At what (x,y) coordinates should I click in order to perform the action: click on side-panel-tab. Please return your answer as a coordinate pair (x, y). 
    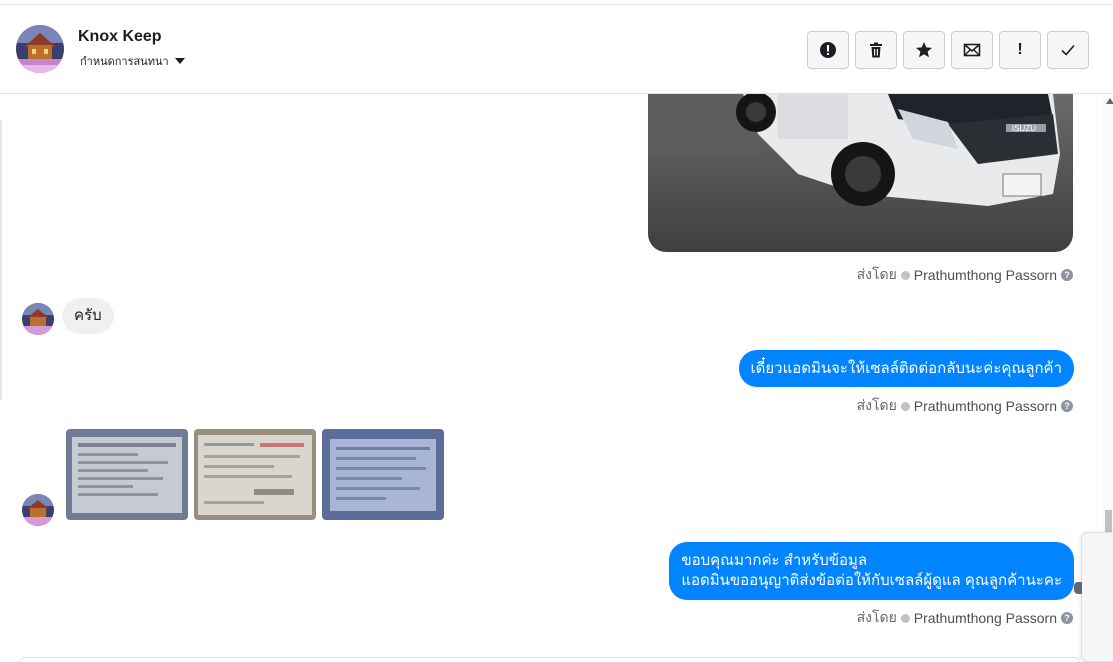
    Looking at the image, I should click on (1097, 597).